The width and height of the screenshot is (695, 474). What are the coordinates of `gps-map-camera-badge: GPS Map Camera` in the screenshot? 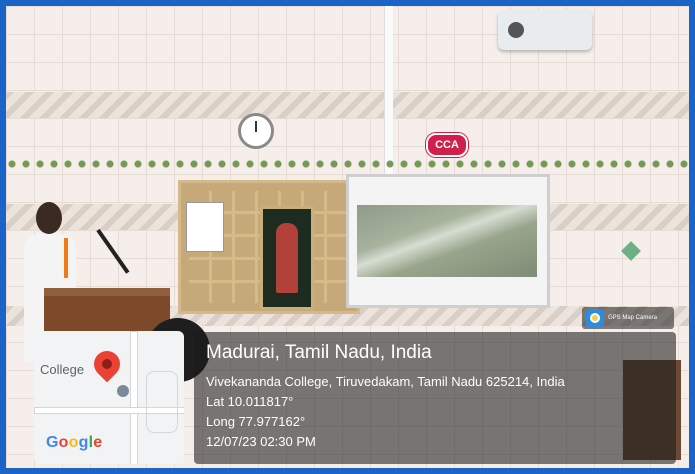 It's located at (628, 318).